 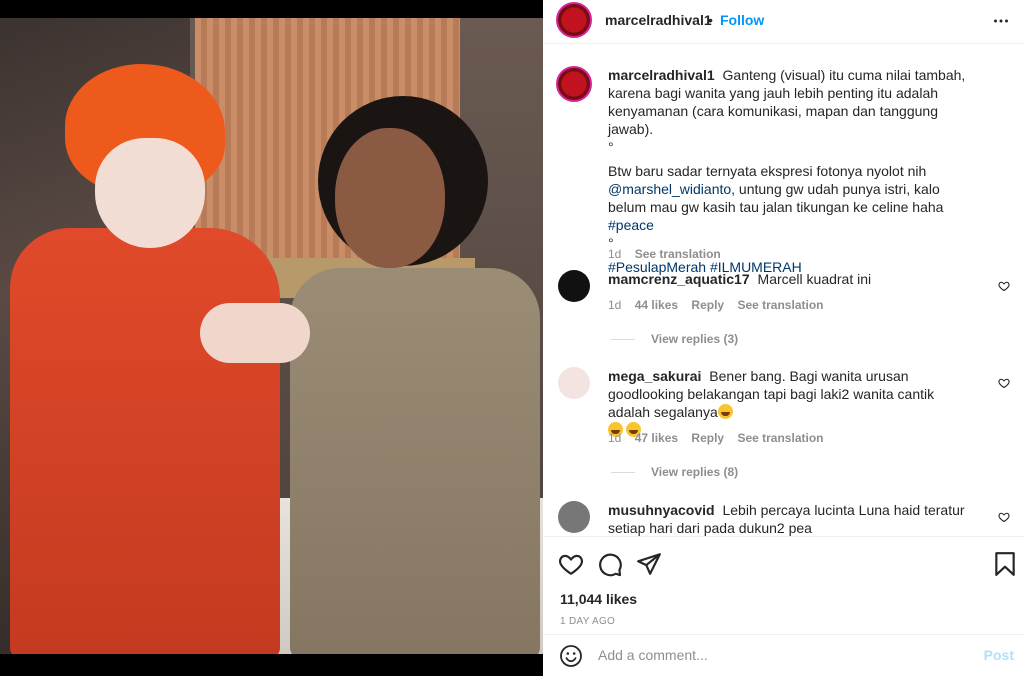 I want to click on emoji-smiley-icon, so click(x=571, y=656).